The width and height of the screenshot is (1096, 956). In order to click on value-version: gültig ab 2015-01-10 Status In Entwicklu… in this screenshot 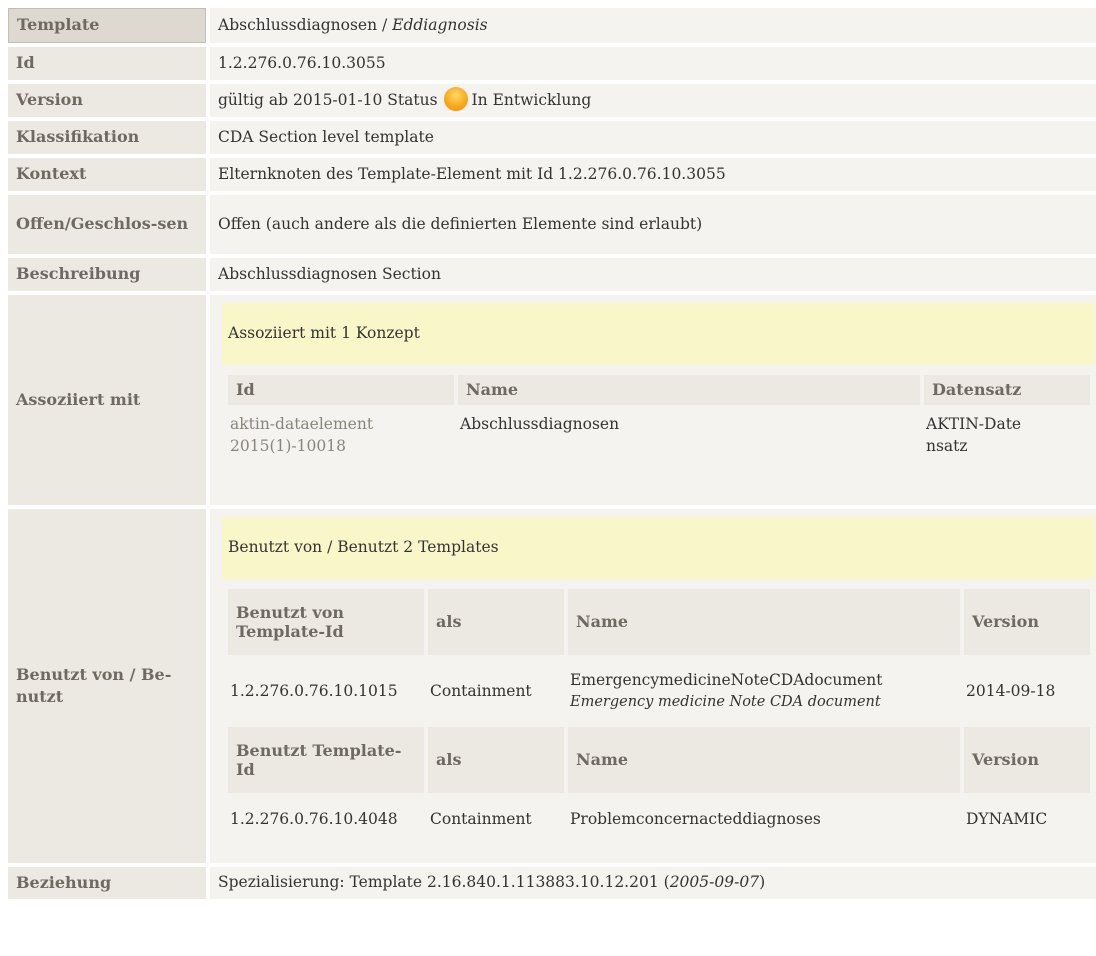, I will do `click(653, 100)`.